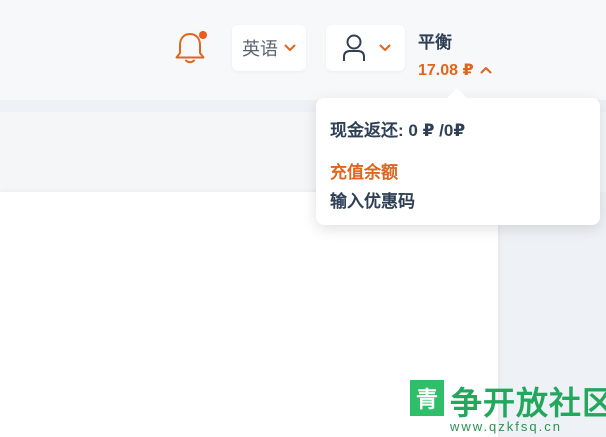  What do you see at coordinates (372, 199) in the screenshot?
I see `enter-promo-code-link: 输入优惠码` at bounding box center [372, 199].